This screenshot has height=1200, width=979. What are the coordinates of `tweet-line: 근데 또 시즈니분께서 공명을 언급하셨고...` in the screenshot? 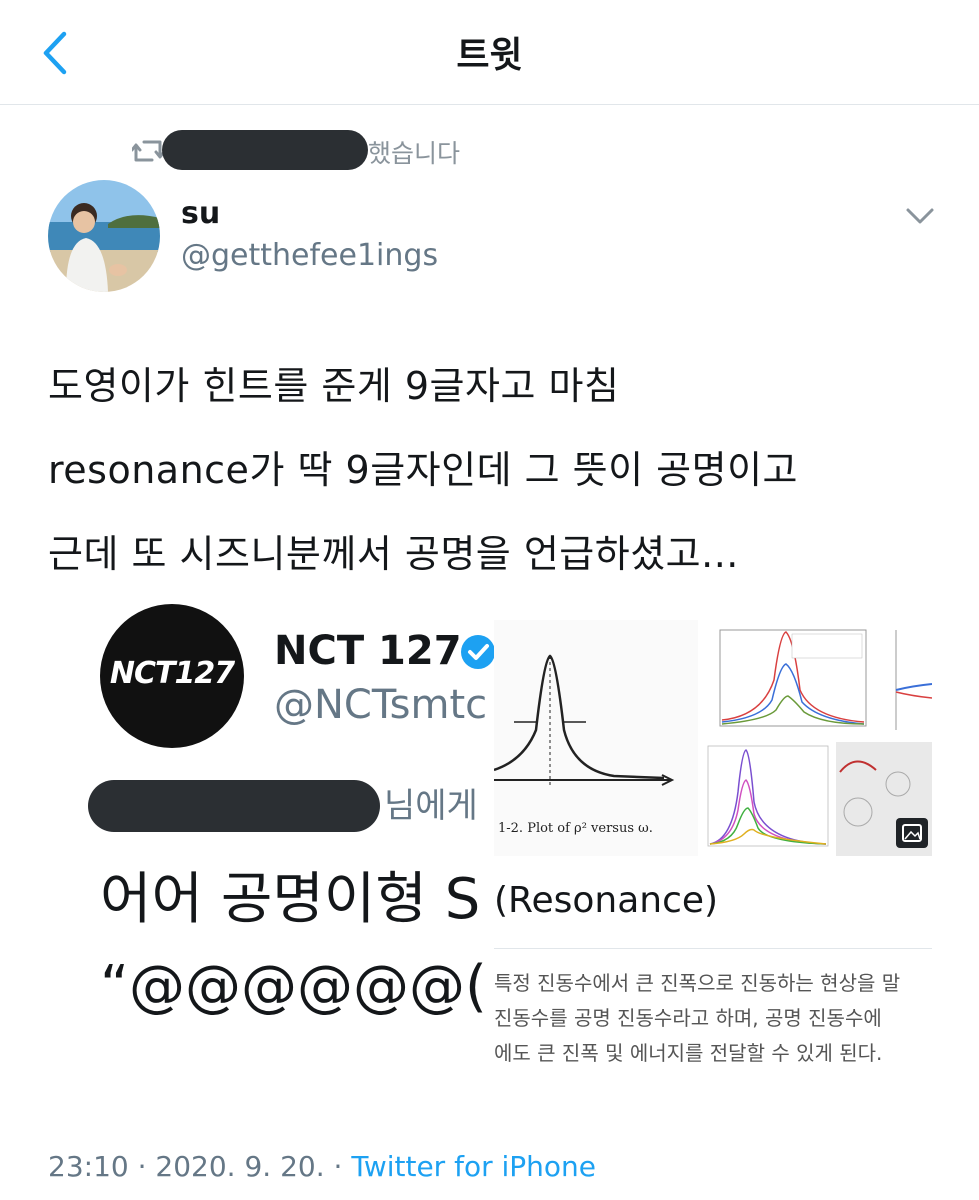 It's located at (393, 554).